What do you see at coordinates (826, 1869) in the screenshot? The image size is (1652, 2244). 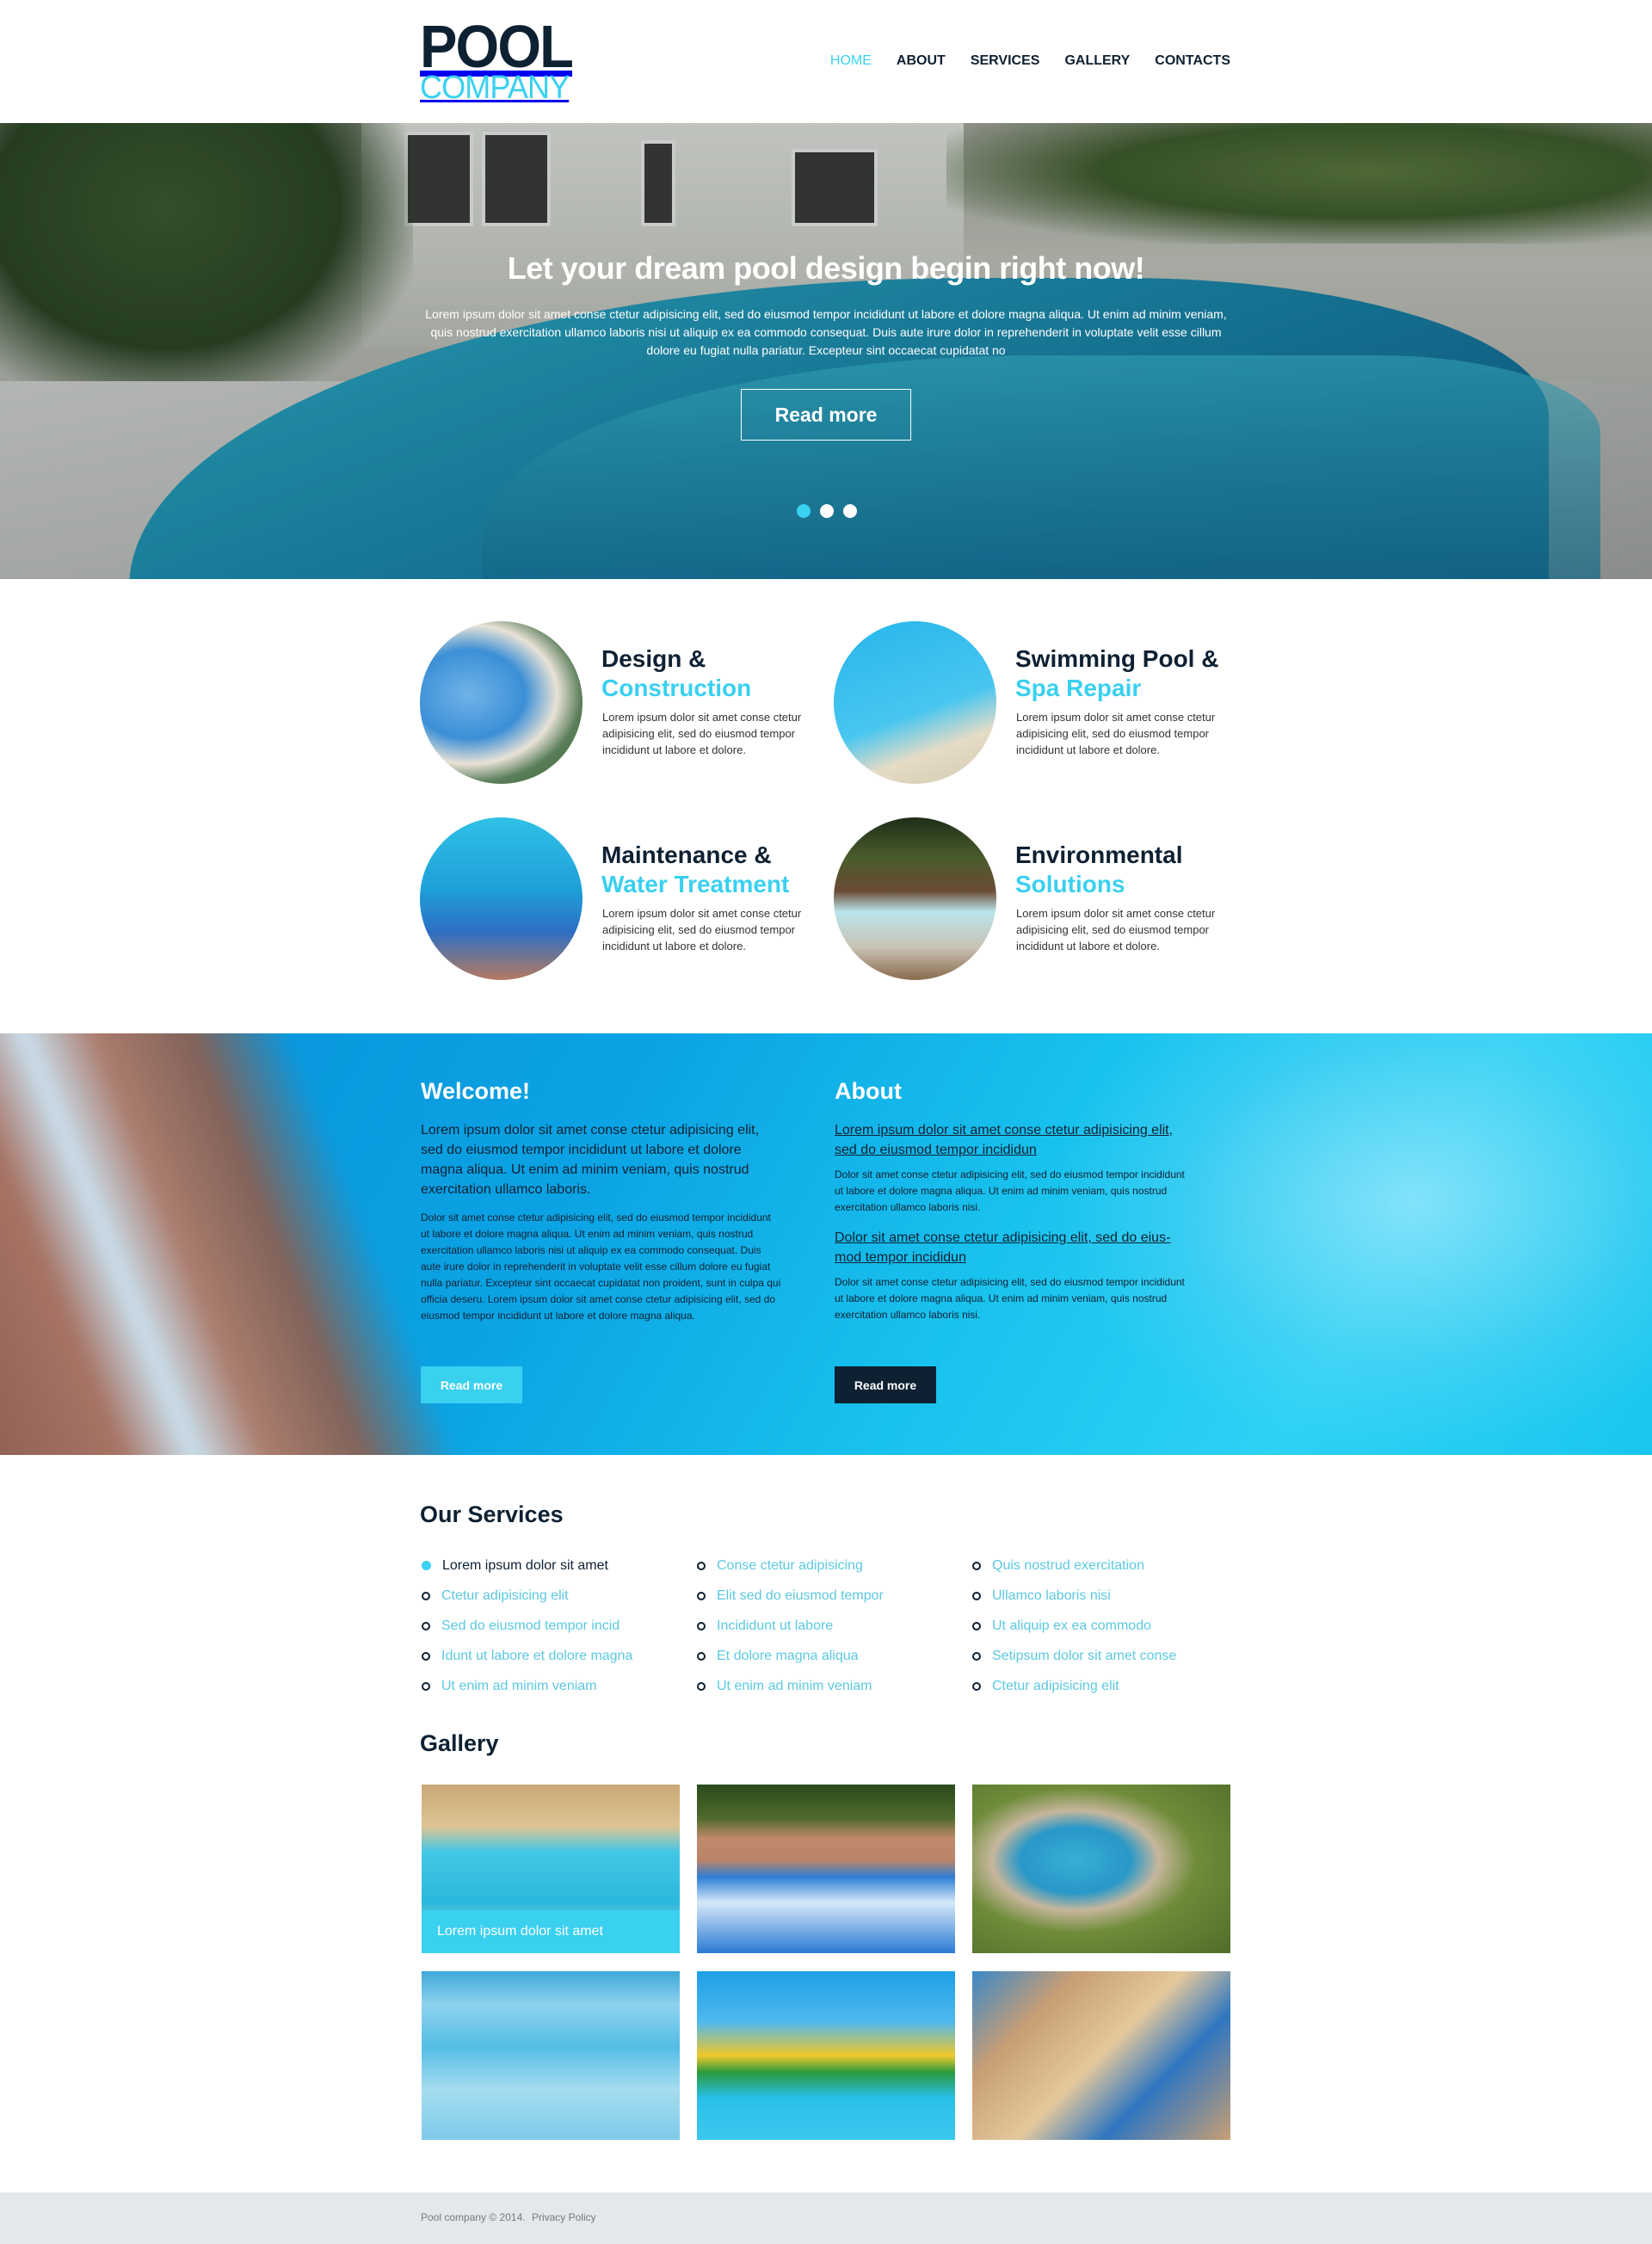 I see `gallery-item-pool-with-loungers` at bounding box center [826, 1869].